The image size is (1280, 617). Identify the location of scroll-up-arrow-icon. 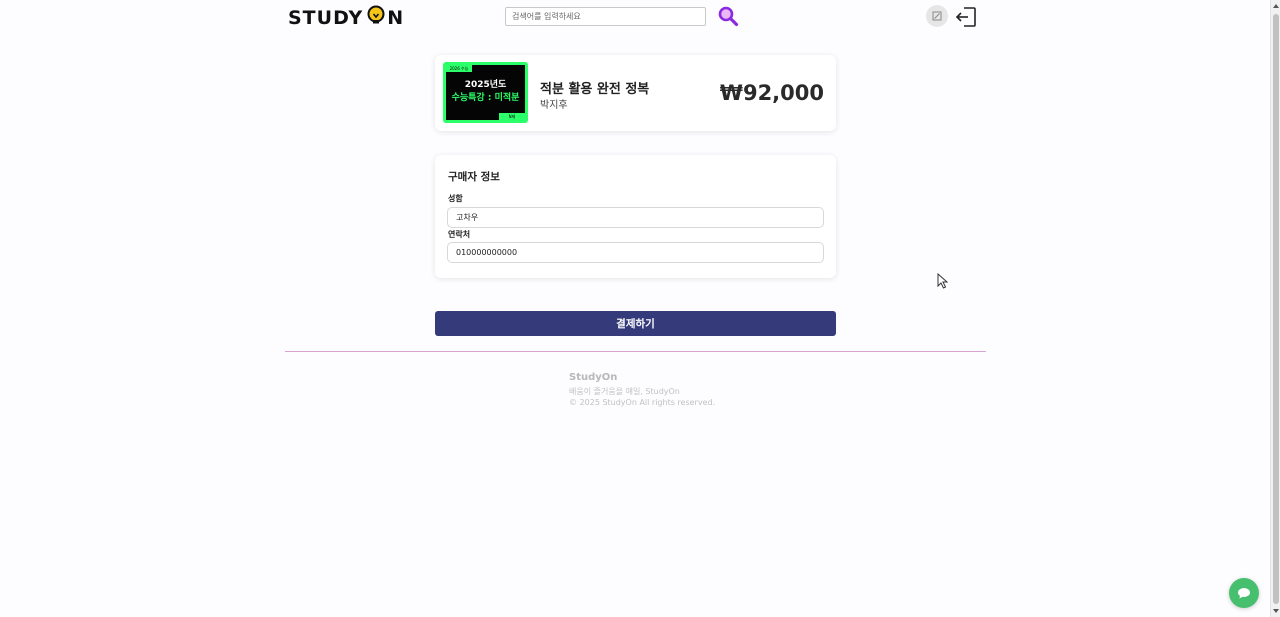
(1276, 6).